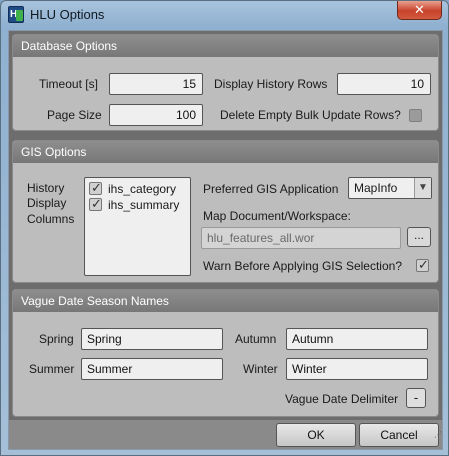 The image size is (449, 456). I want to click on database-options-header: Database Options, so click(225, 46).